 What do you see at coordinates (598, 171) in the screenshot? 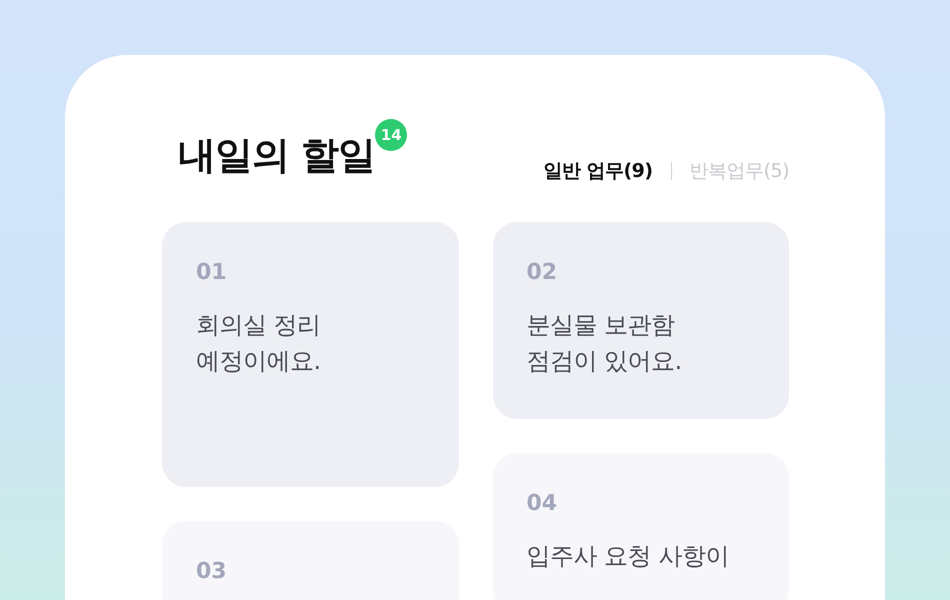
I see `tab: 일반 업무(9)` at bounding box center [598, 171].